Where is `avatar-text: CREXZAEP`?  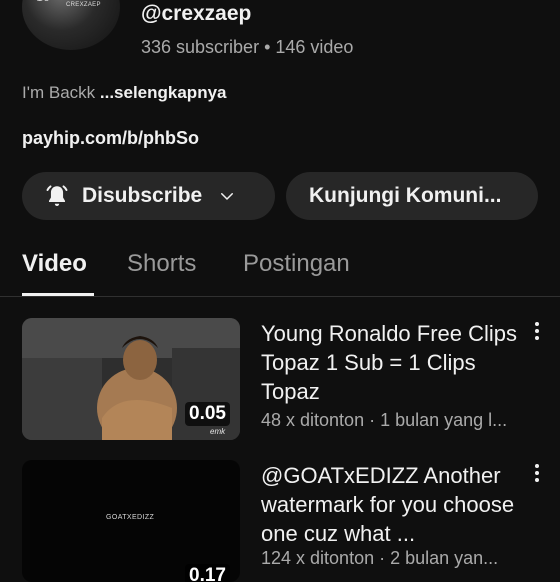 avatar-text: CREXZAEP is located at coordinates (83, 5).